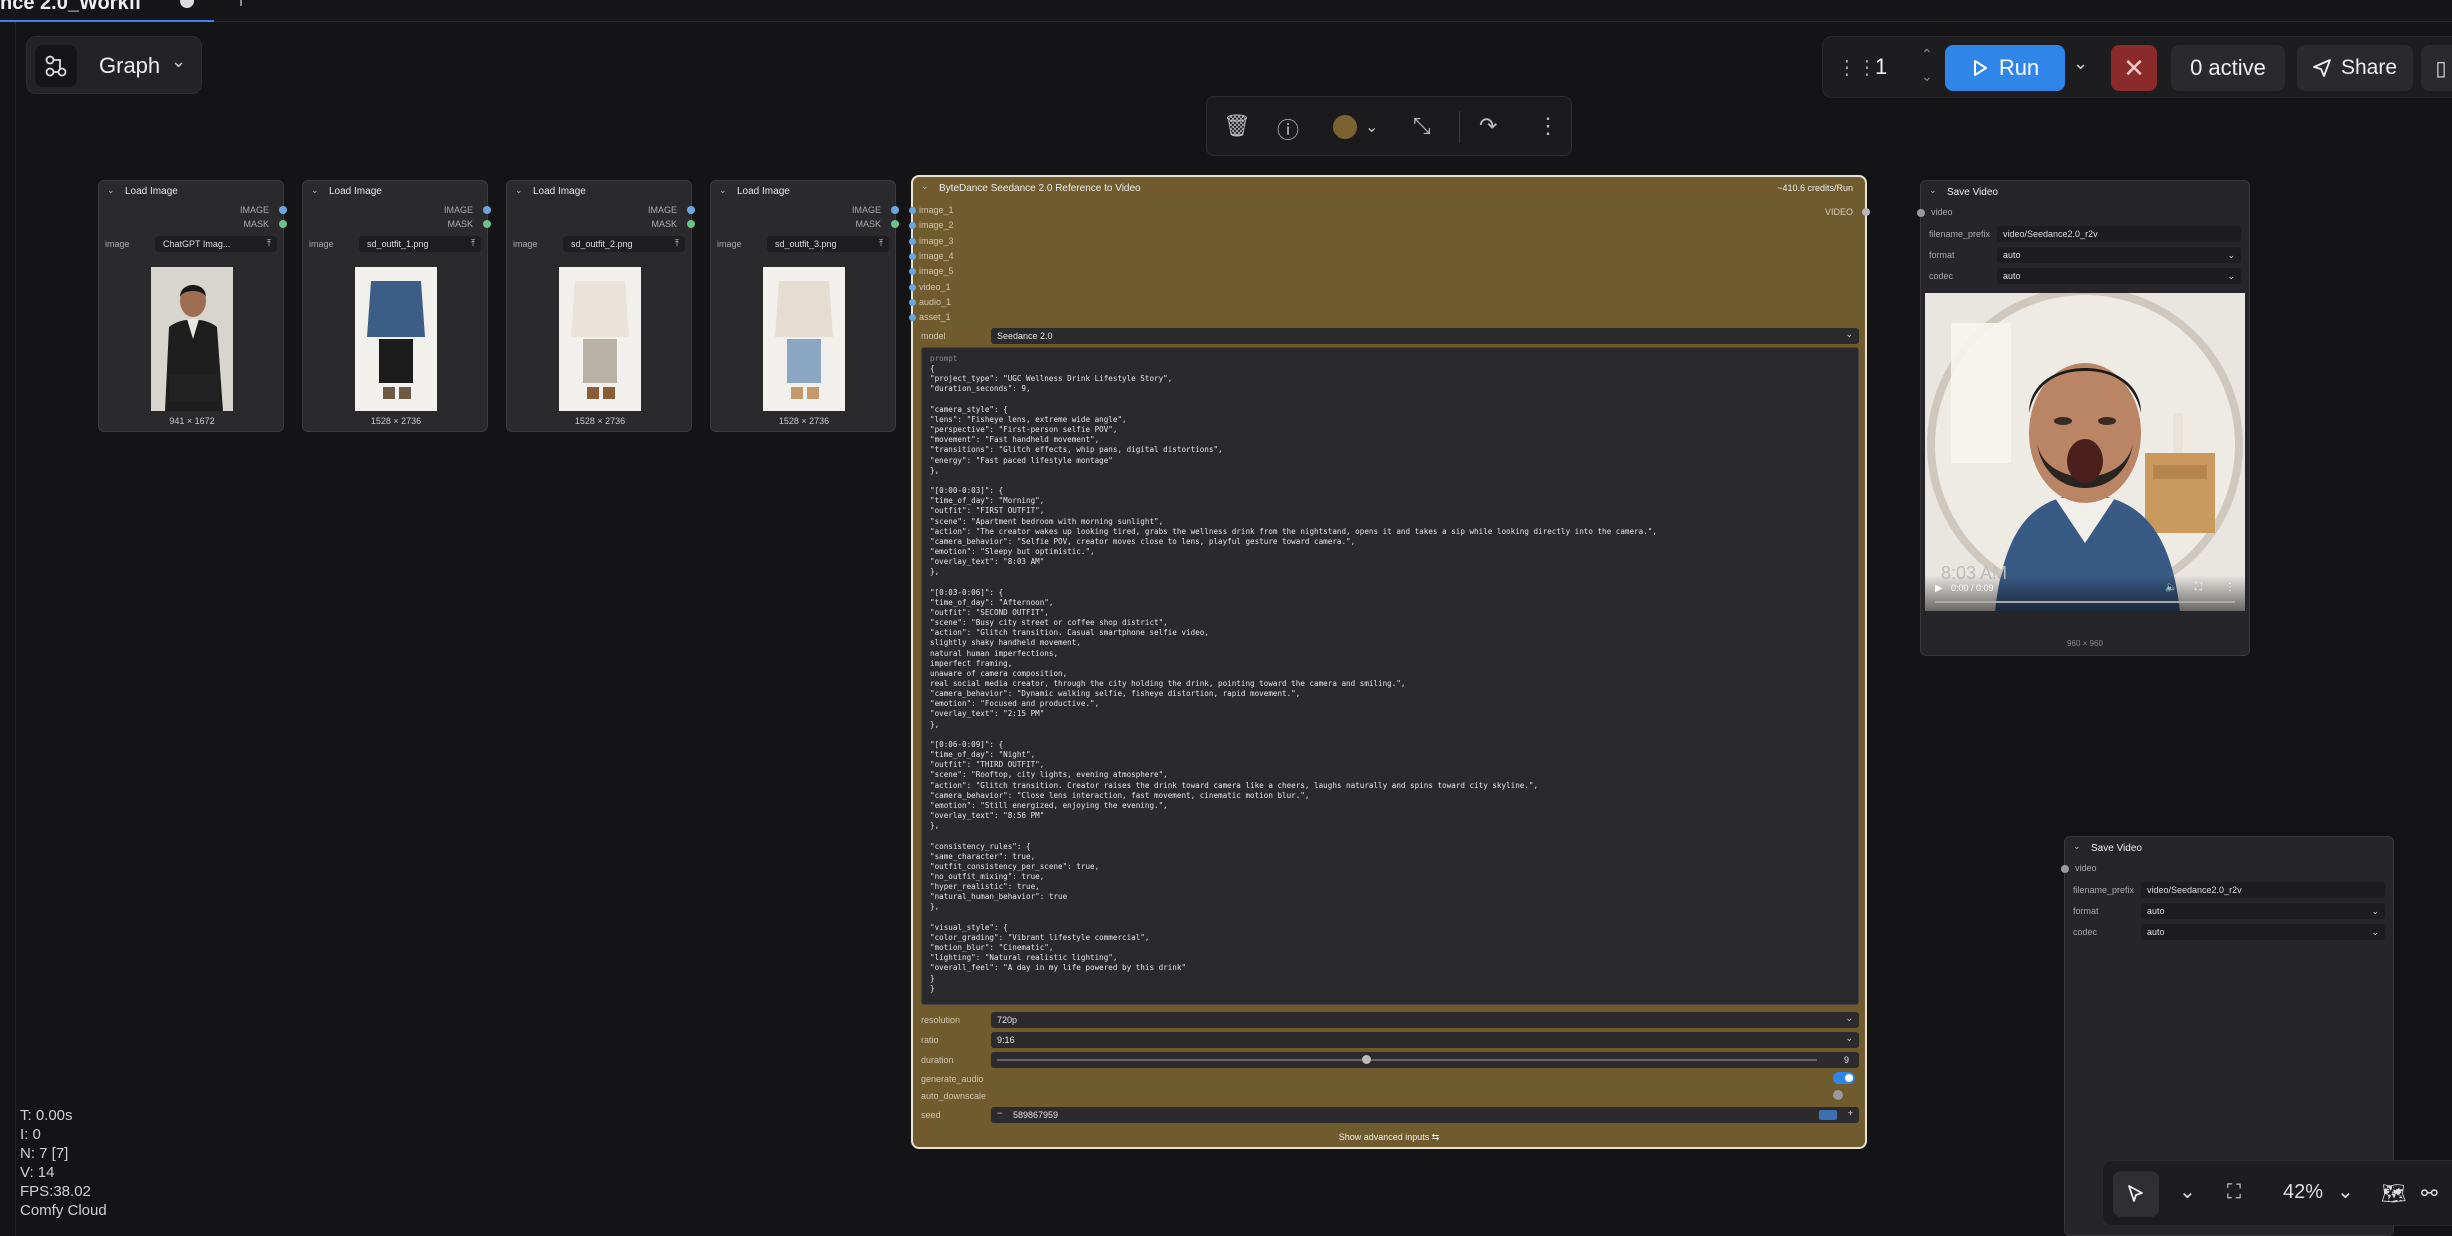  I want to click on video-preview: 8:03 AM ▶ 0:00 / 0:09 🔈 ⛶ ⋮, so click(2085, 452).